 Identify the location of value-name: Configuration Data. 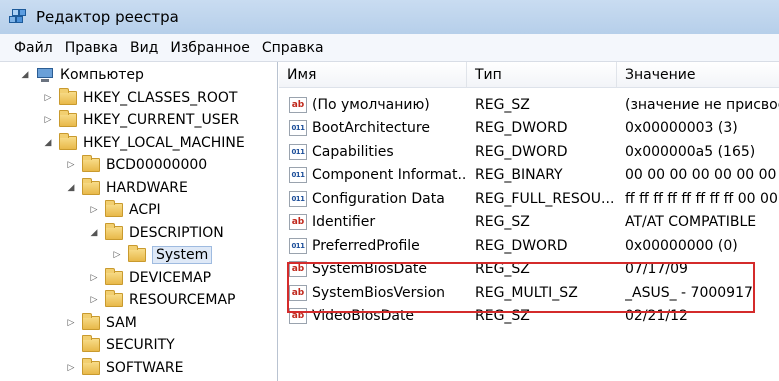
(378, 198).